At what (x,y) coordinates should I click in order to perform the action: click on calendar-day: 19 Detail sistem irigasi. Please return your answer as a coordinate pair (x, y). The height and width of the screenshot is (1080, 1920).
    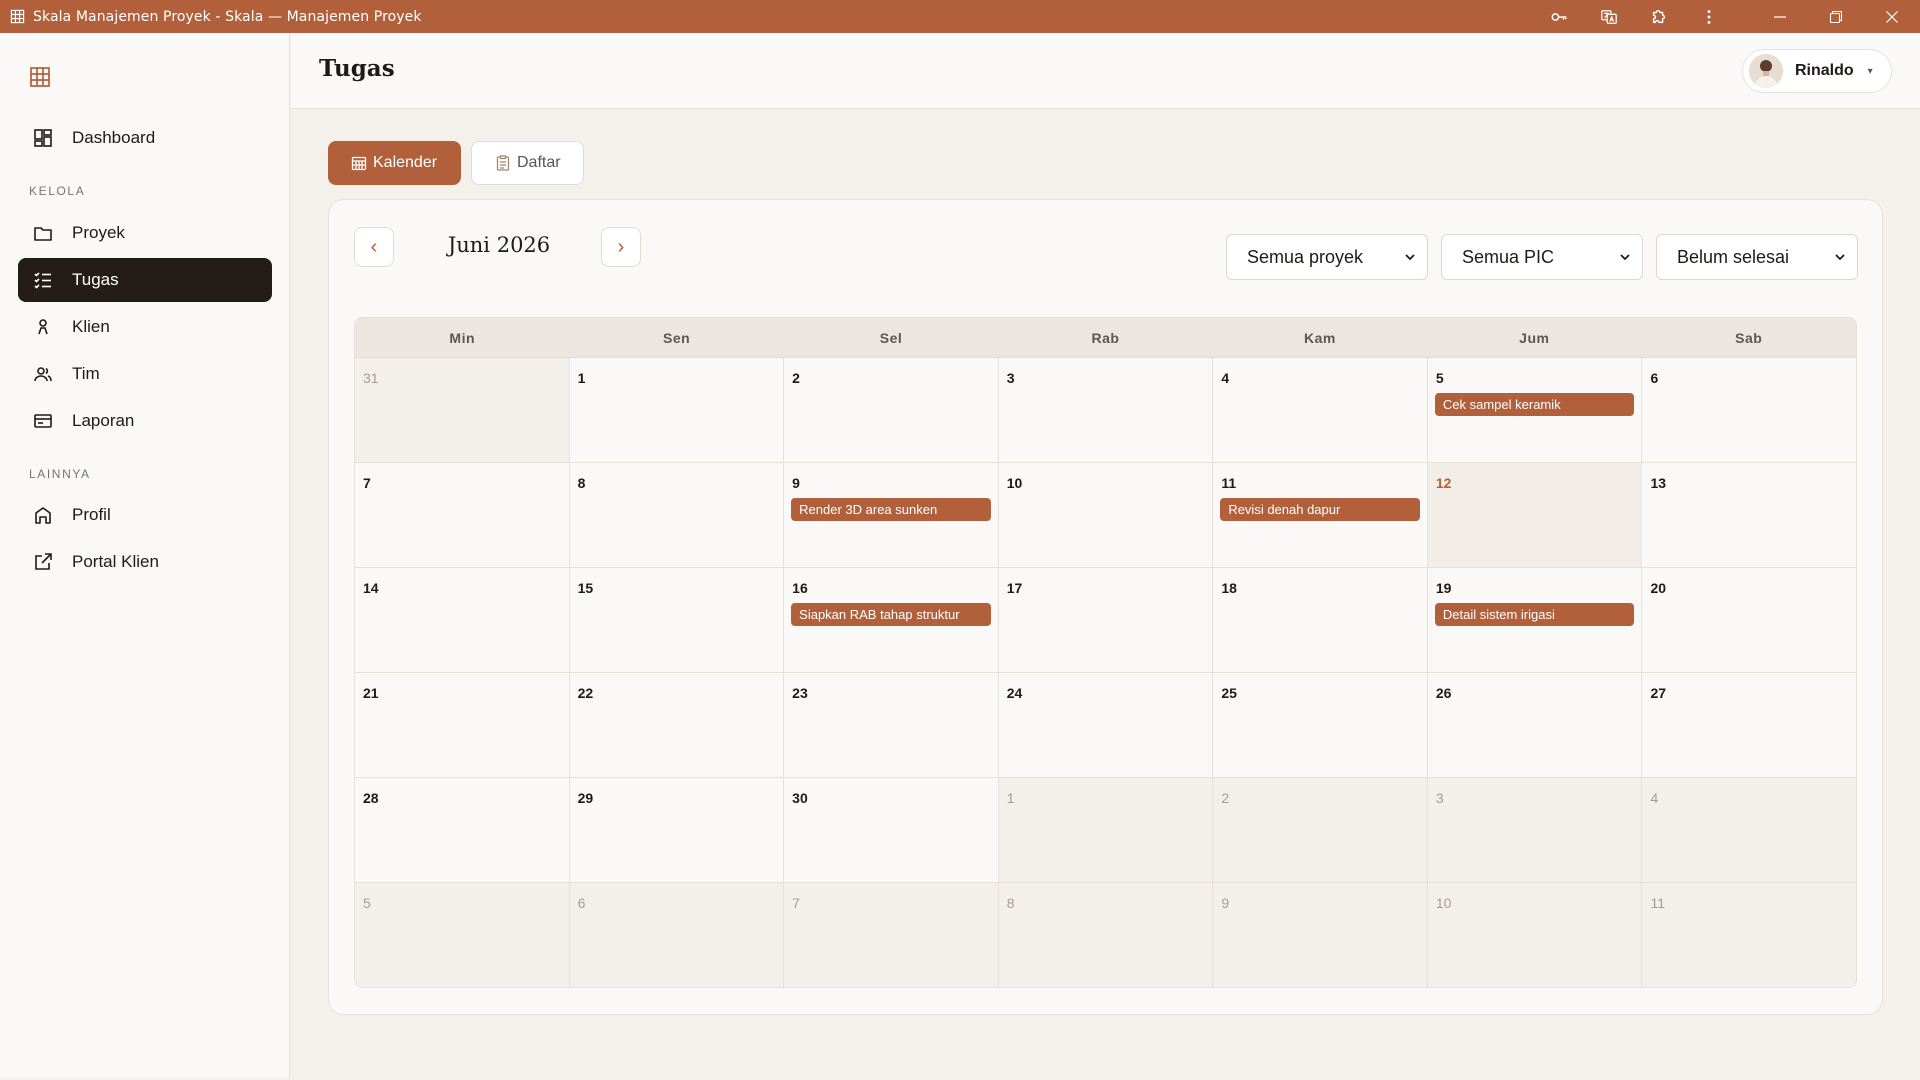
    Looking at the image, I should click on (1535, 620).